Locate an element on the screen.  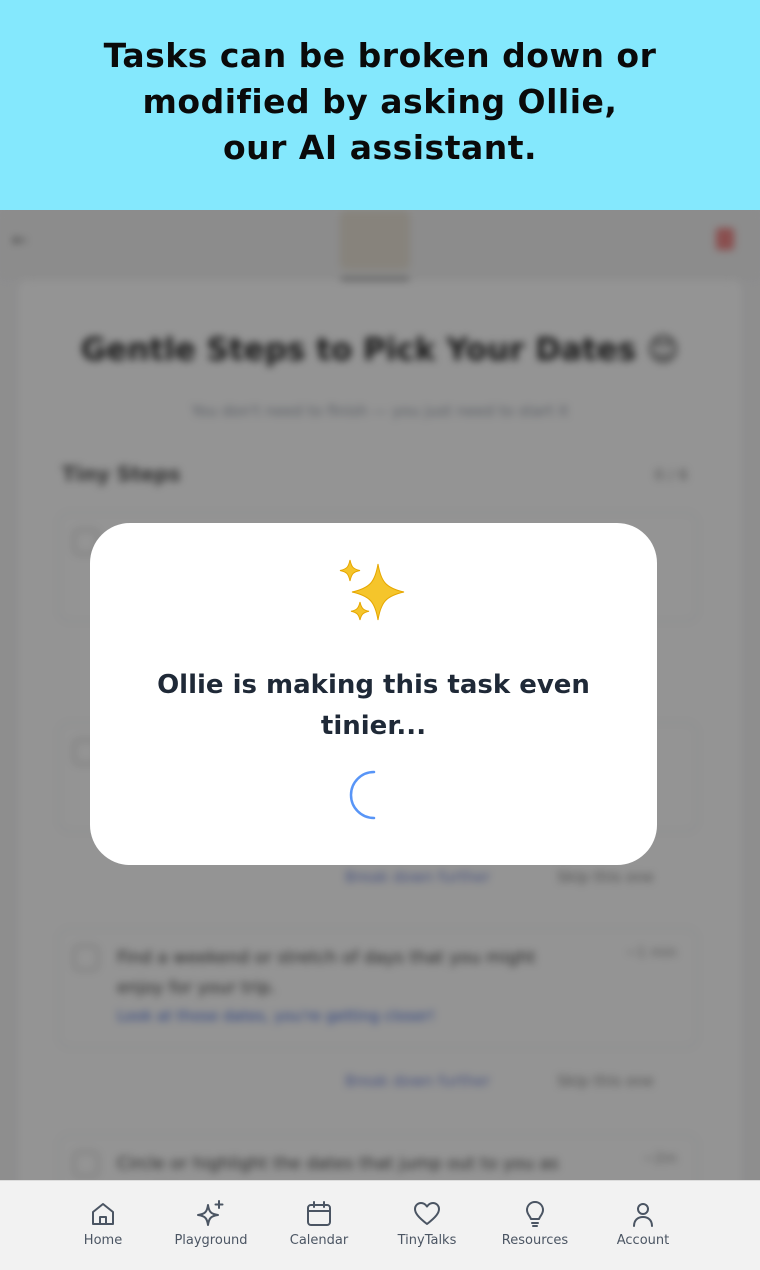
calendar-icon is located at coordinates (319, 1213).